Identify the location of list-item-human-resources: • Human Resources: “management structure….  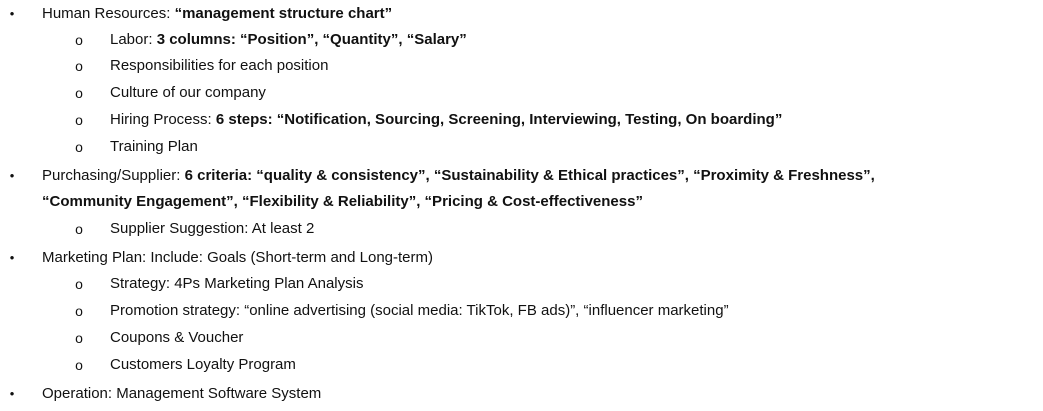
(521, 14).